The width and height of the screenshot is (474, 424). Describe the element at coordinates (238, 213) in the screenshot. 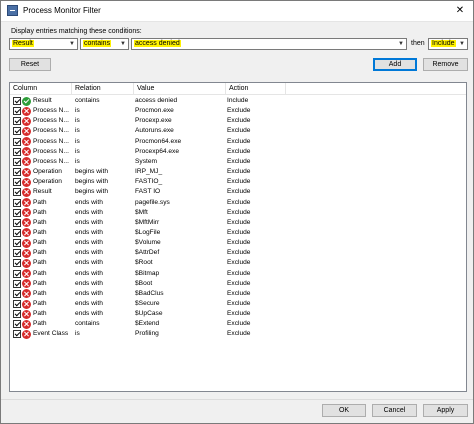

I see `table-row: Path ends with $Mft Exclude` at that location.